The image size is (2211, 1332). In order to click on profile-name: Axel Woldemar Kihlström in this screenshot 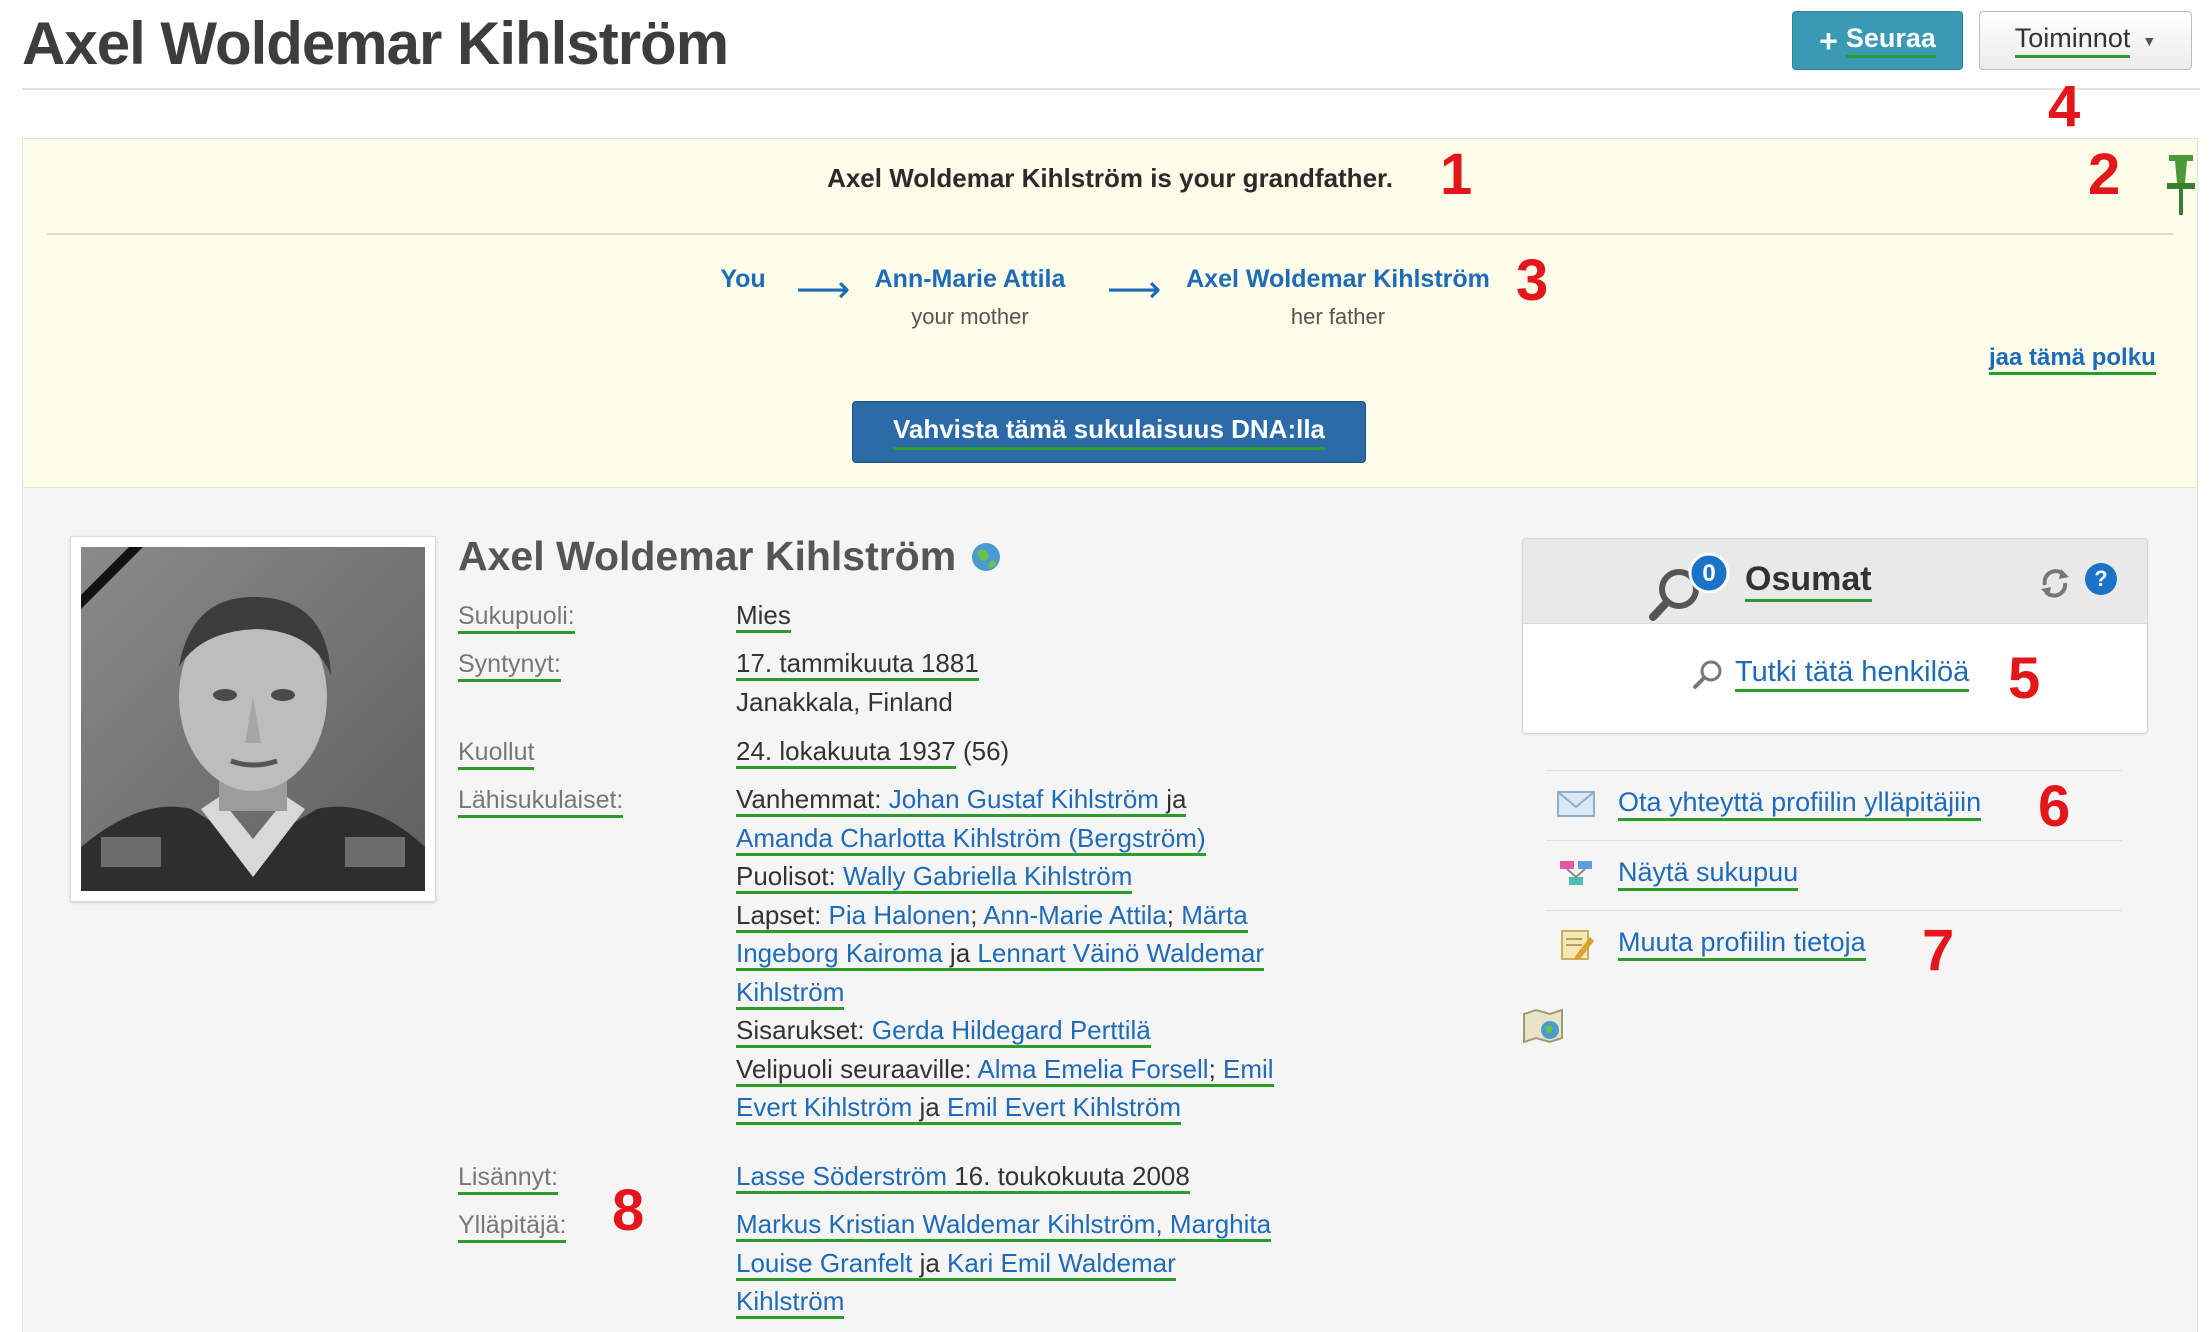, I will do `click(707, 556)`.